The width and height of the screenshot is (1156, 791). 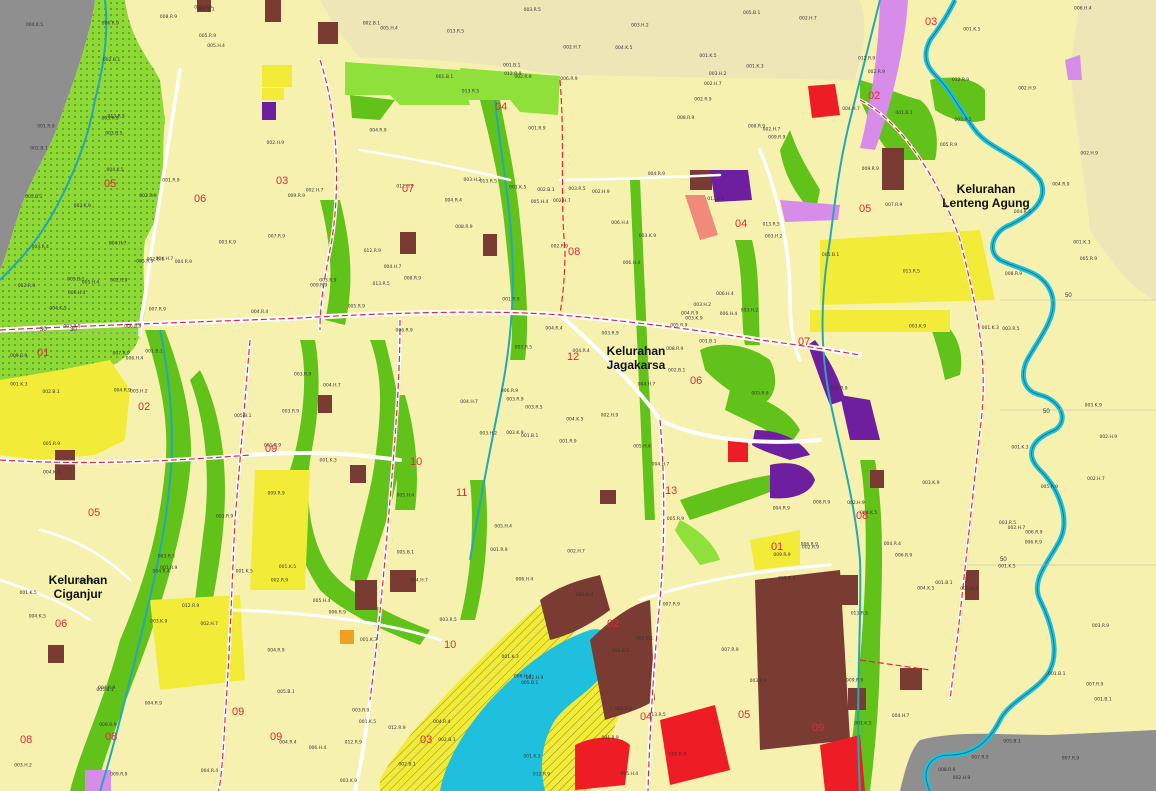 What do you see at coordinates (610, 416) in the screenshot?
I see `block-code: 002.H.9` at bounding box center [610, 416].